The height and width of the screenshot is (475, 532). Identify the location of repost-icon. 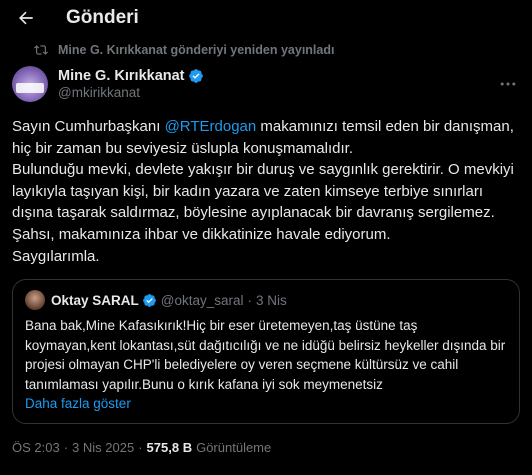
(41, 50).